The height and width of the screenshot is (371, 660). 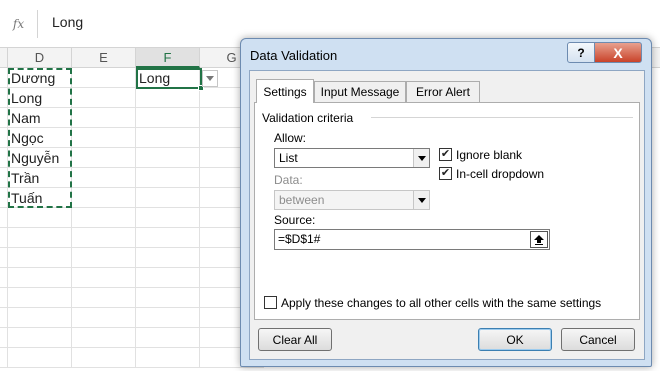 I want to click on cell-d15, so click(x=40, y=358).